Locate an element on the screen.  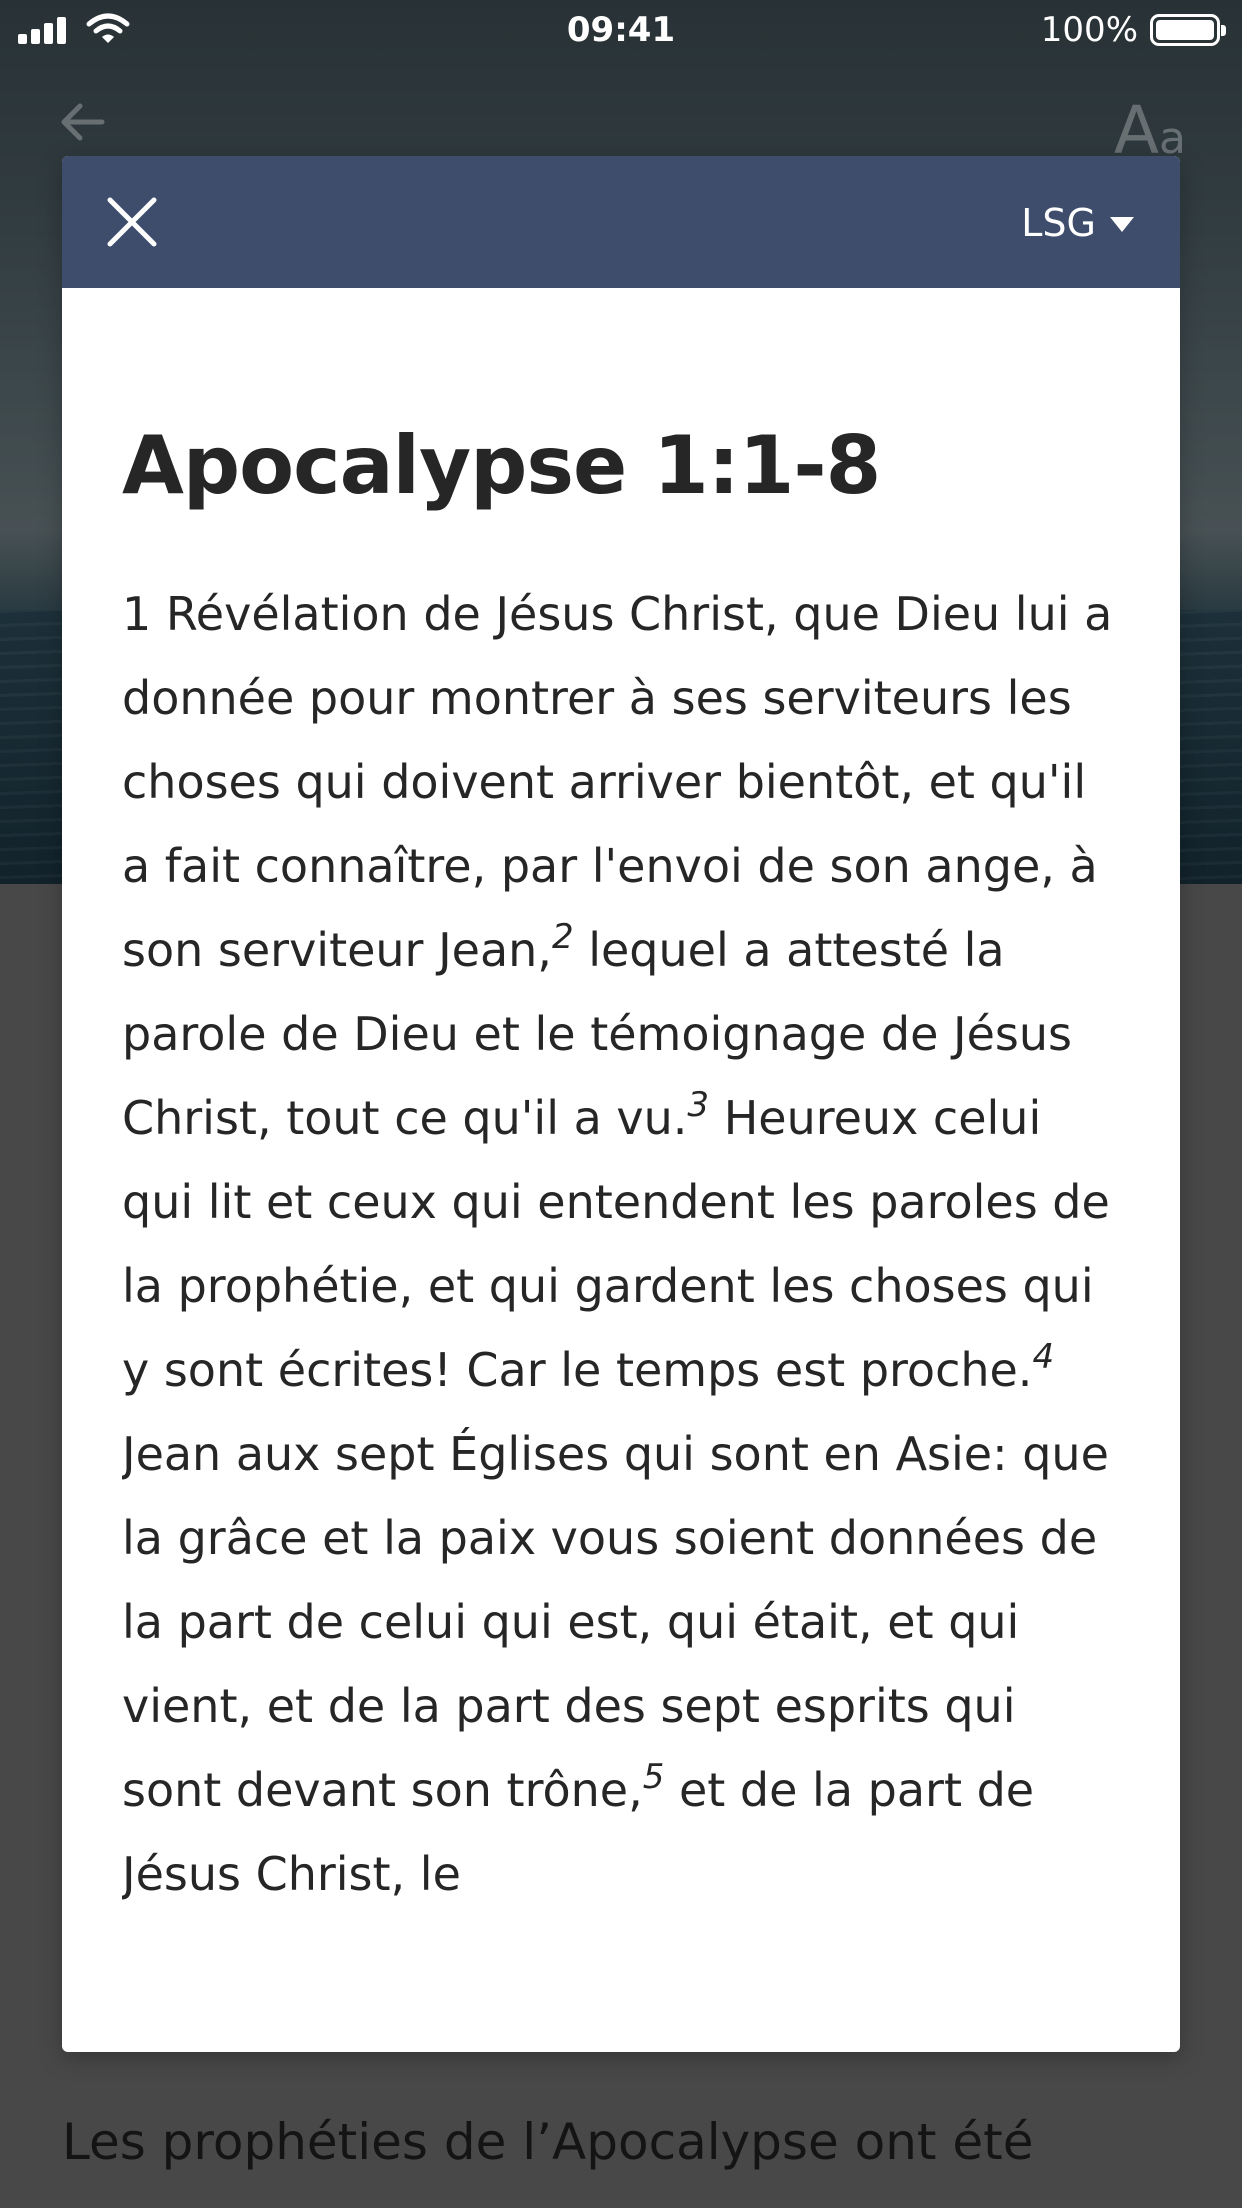
status-bar: 09:41 100% is located at coordinates (621, 31).